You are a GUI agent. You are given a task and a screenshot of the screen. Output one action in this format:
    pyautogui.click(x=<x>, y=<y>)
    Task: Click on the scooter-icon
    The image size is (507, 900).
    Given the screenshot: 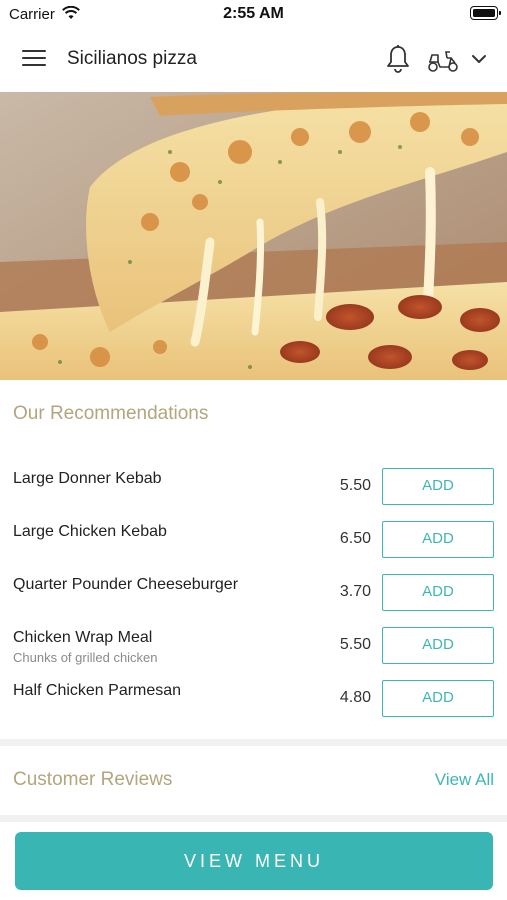 What is the action you would take?
    pyautogui.click(x=443, y=60)
    